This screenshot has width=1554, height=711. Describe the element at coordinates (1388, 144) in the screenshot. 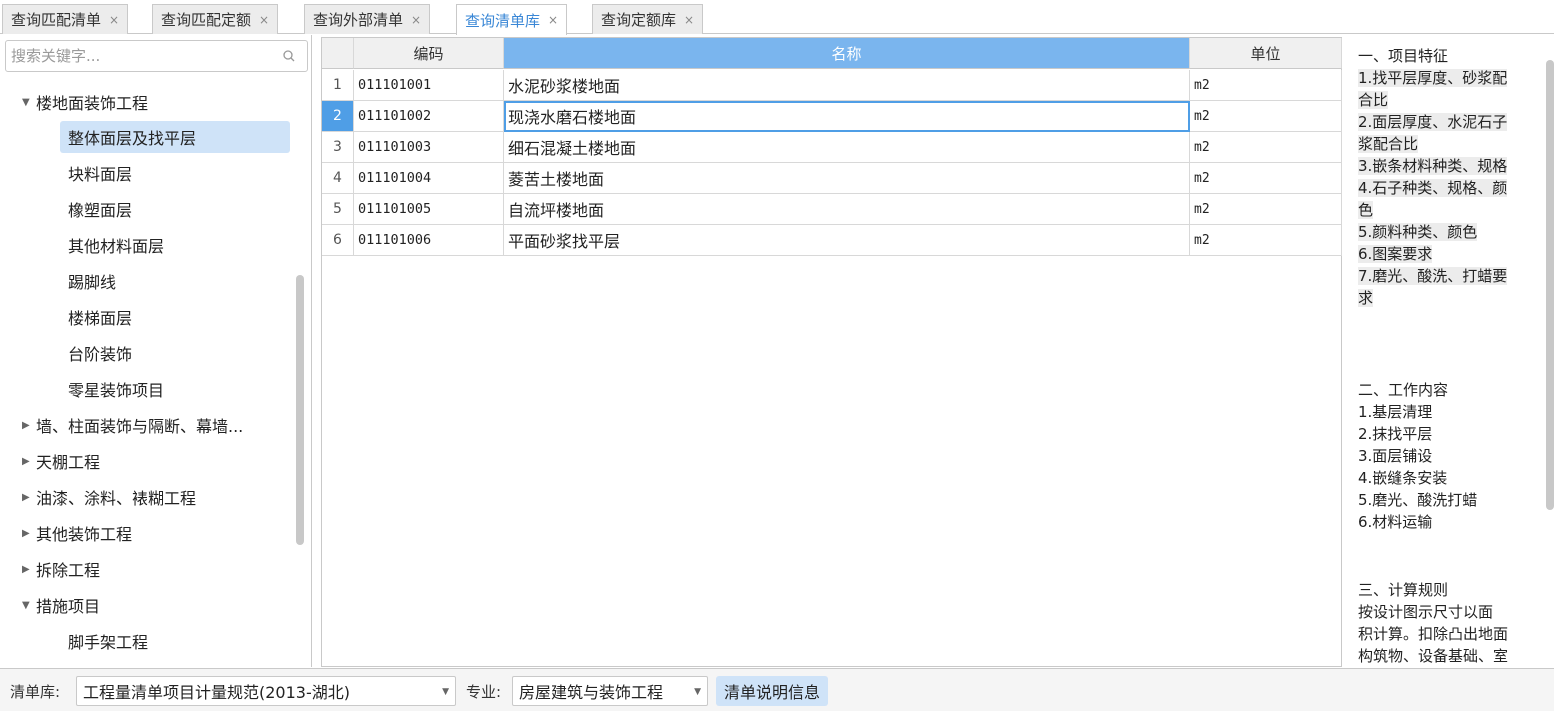

I see `description-line: 浆配合比` at that location.